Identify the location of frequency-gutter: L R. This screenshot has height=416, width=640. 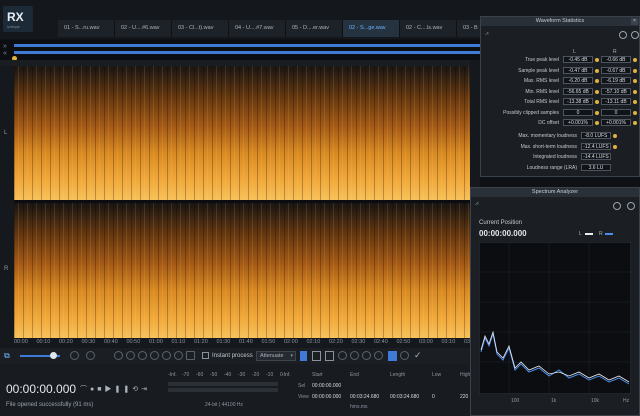
(7, 202).